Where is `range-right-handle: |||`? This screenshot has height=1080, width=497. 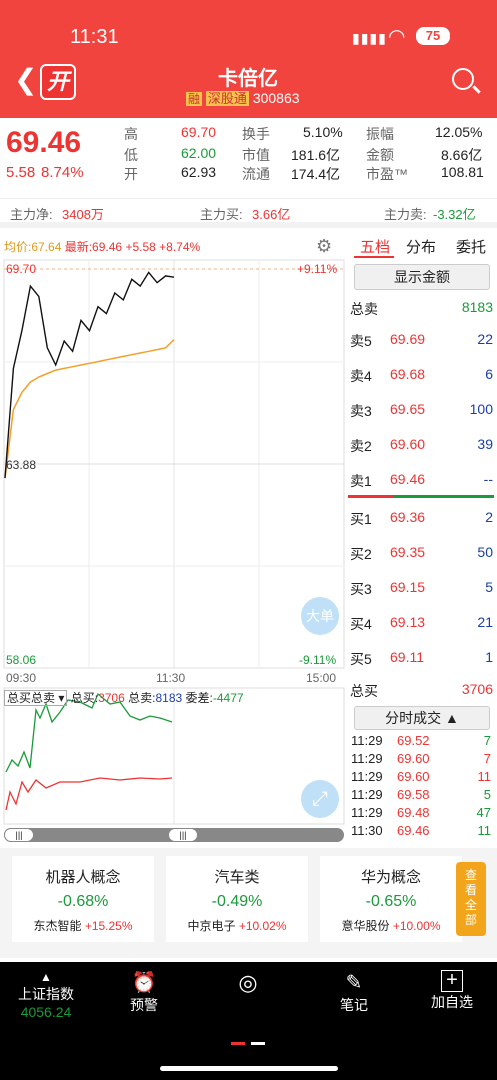 range-right-handle: ||| is located at coordinates (183, 835).